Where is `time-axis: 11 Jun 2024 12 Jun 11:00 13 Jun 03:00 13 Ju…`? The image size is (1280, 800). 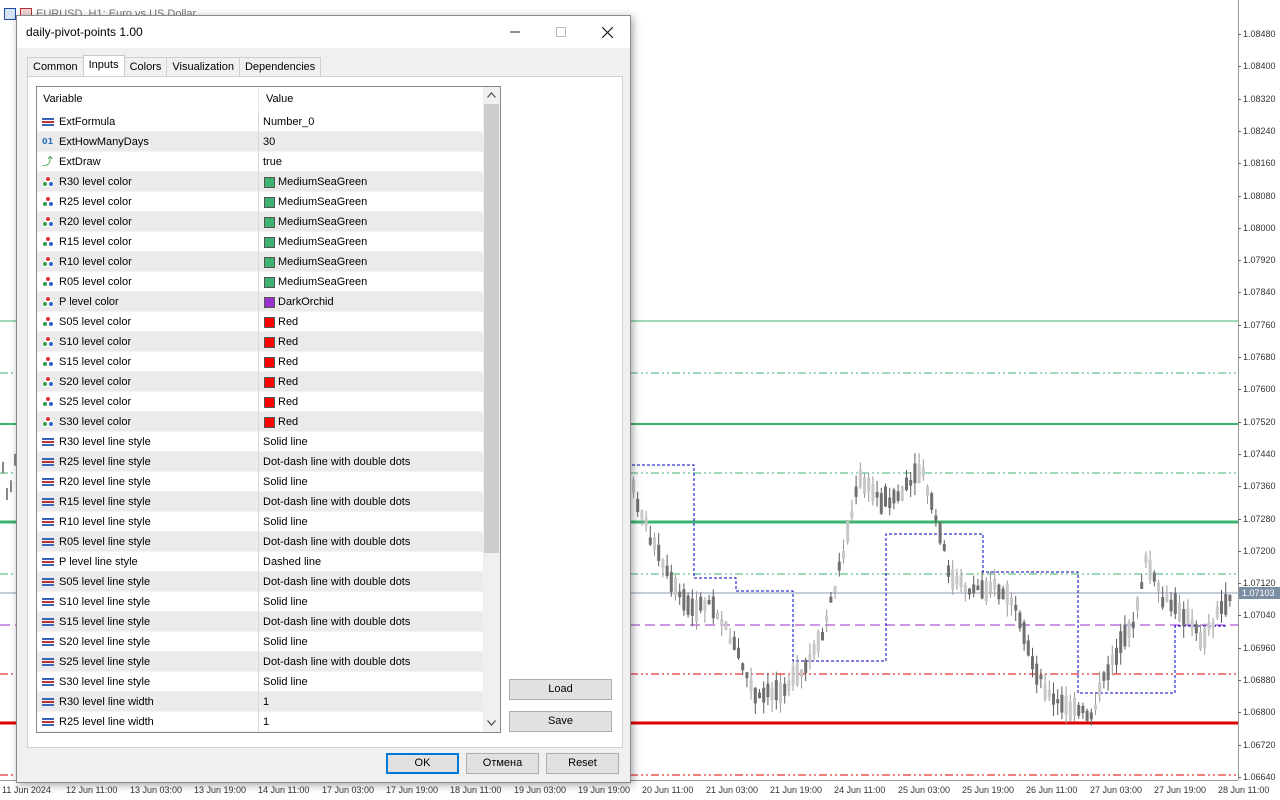 time-axis: 11 Jun 2024 12 Jun 11:00 13 Jun 03:00 13 Ju… is located at coordinates (634, 790).